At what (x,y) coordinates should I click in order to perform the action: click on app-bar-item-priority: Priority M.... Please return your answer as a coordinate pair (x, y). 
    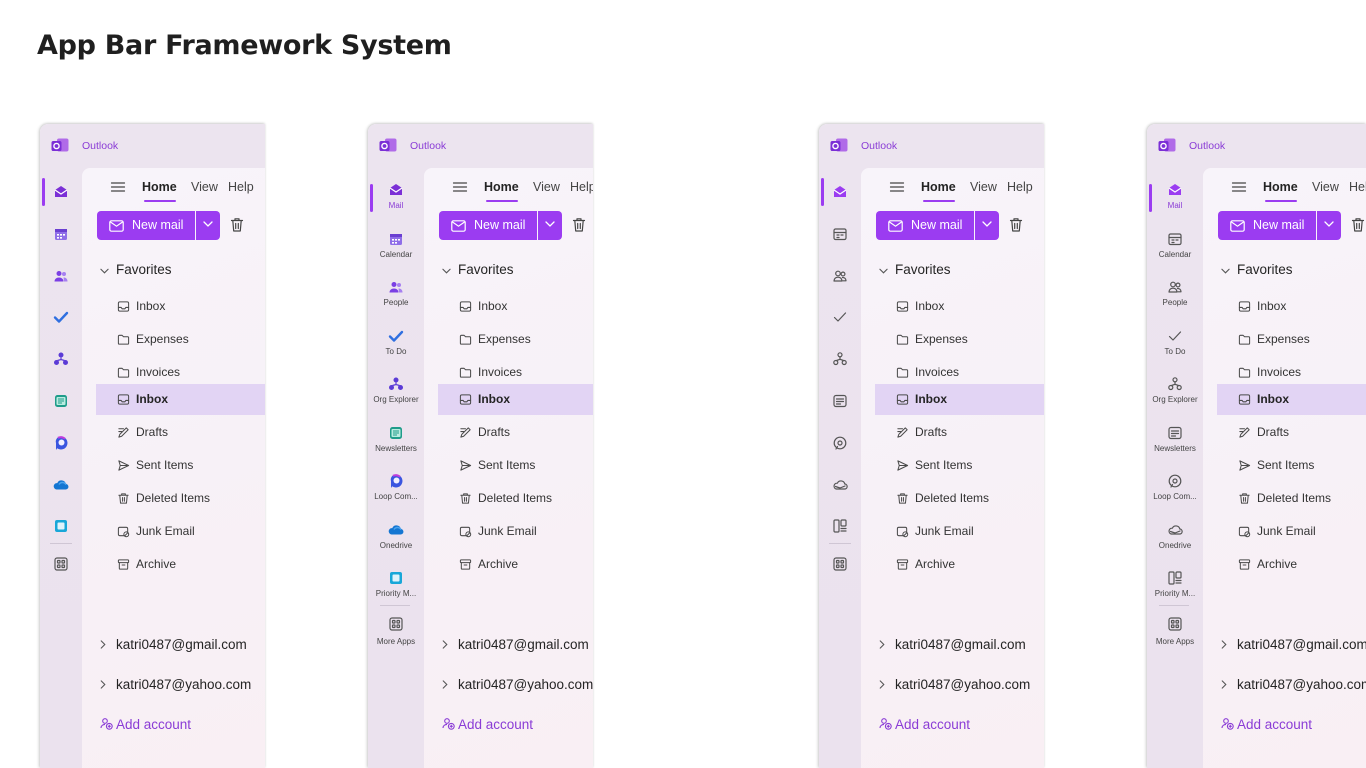
    Looking at the image, I should click on (1175, 588).